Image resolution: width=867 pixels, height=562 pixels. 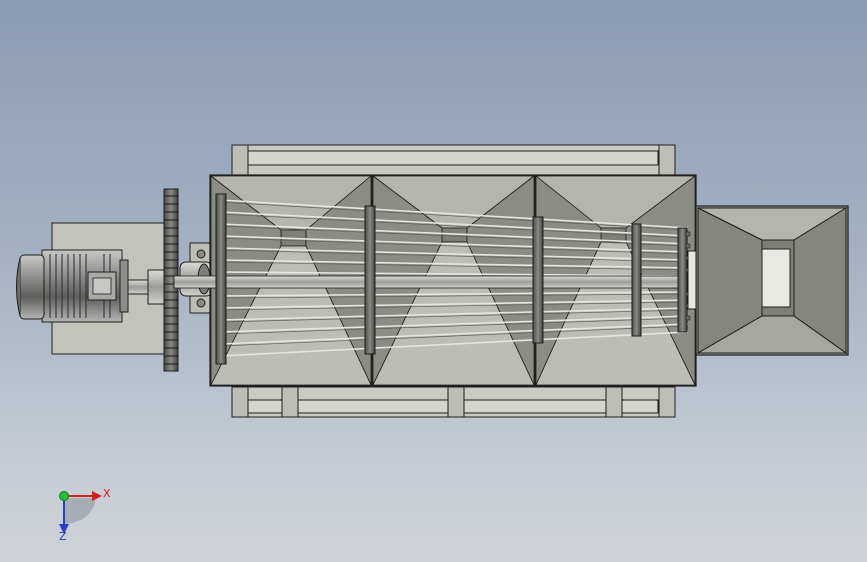 What do you see at coordinates (80, 511) in the screenshot?
I see `triad-shadow` at bounding box center [80, 511].